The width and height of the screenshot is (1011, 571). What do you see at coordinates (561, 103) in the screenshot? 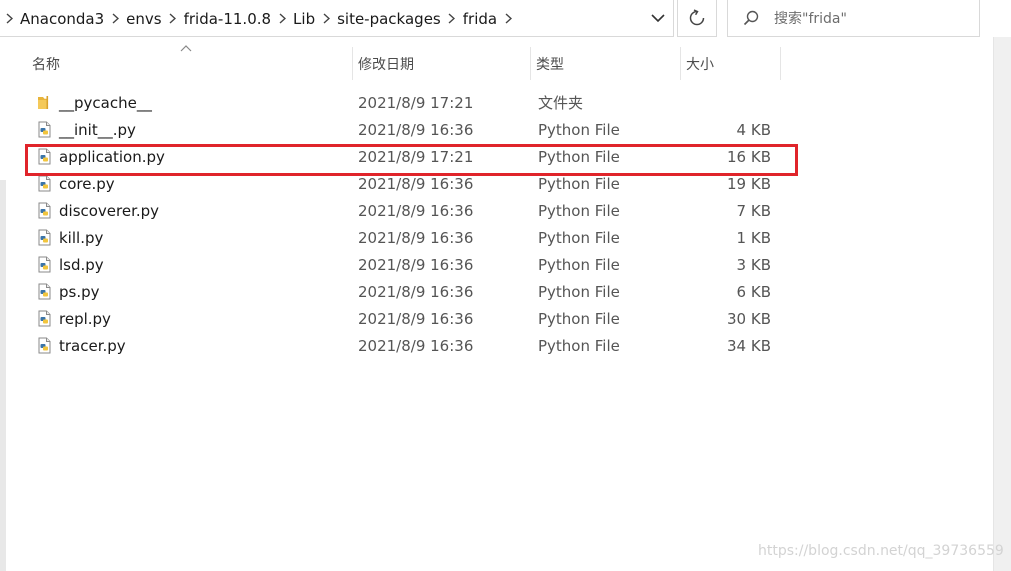
I see `file-type: 文件夹` at bounding box center [561, 103].